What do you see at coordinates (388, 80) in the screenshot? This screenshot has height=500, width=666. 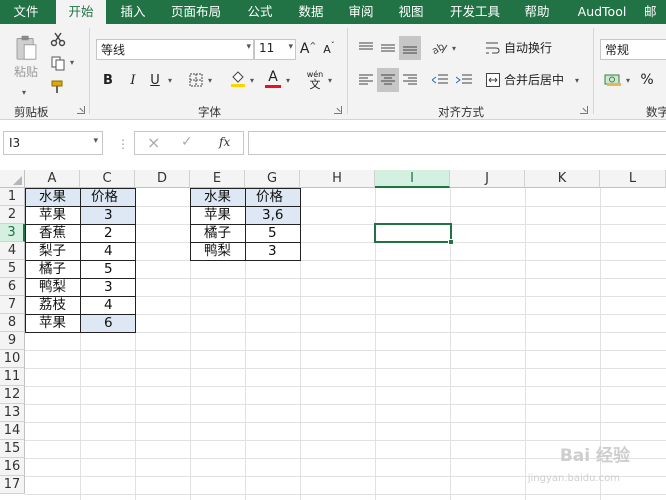 I see `align-center-button` at bounding box center [388, 80].